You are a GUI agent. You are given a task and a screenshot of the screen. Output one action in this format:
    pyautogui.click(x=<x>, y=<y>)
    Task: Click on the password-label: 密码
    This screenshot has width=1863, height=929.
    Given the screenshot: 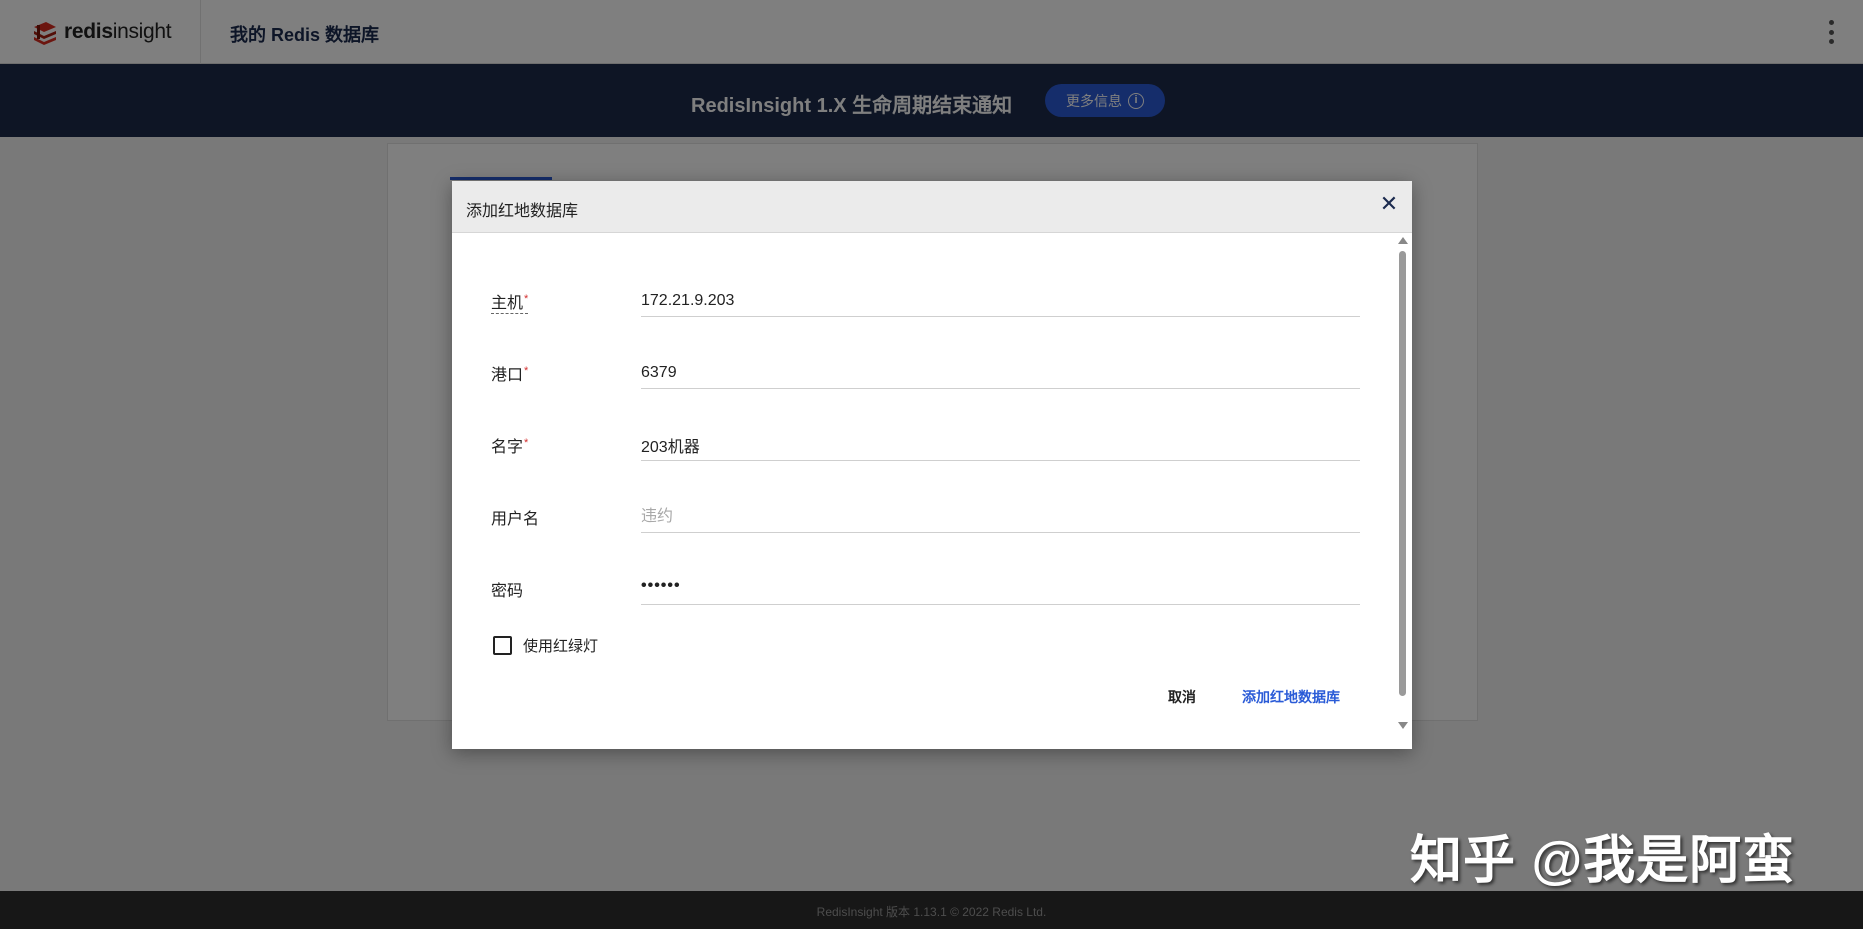 What is the action you would take?
    pyautogui.click(x=507, y=589)
    